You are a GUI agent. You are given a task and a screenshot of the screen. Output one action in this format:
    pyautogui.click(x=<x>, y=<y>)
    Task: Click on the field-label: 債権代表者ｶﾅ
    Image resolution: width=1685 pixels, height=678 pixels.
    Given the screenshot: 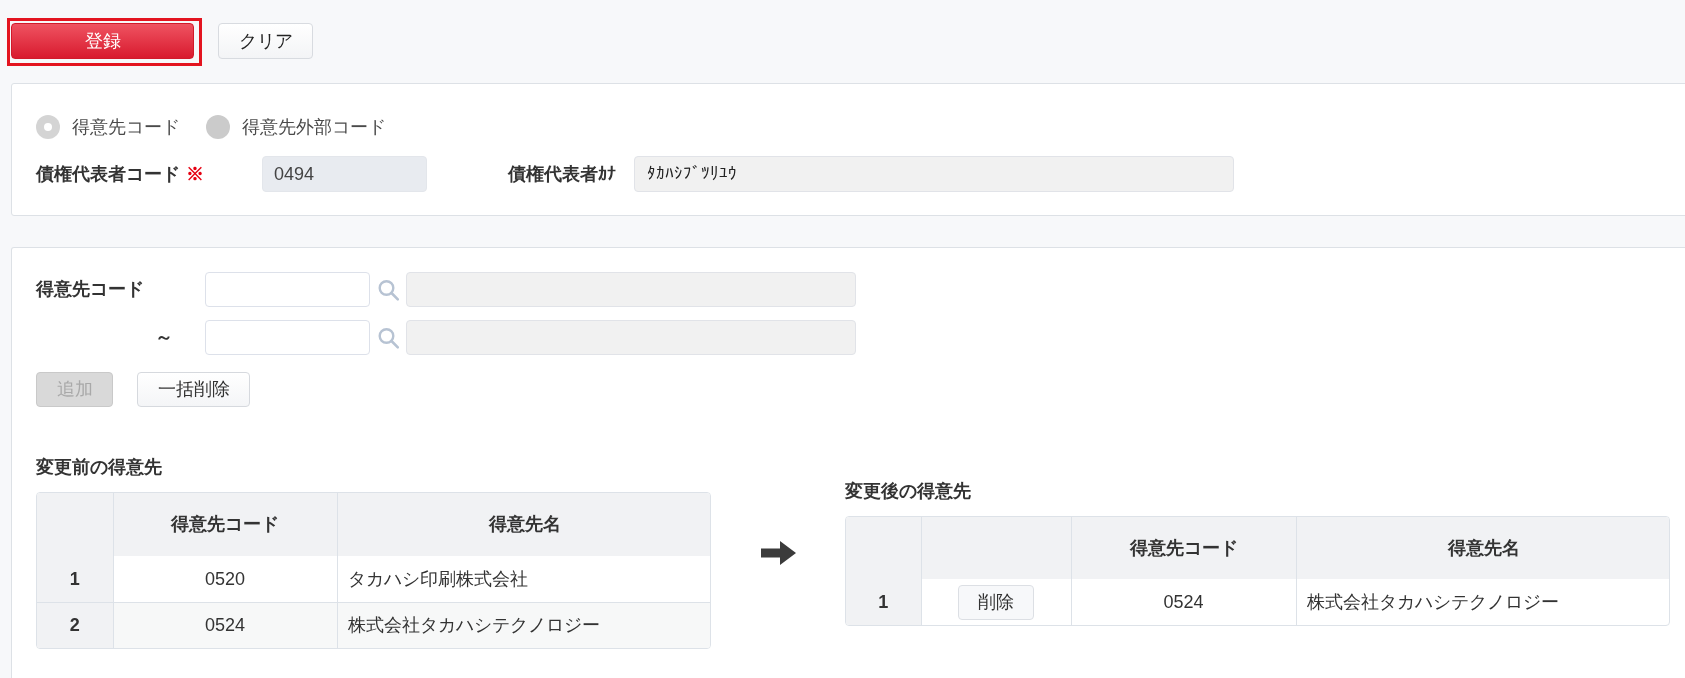 What is the action you would take?
    pyautogui.click(x=562, y=174)
    